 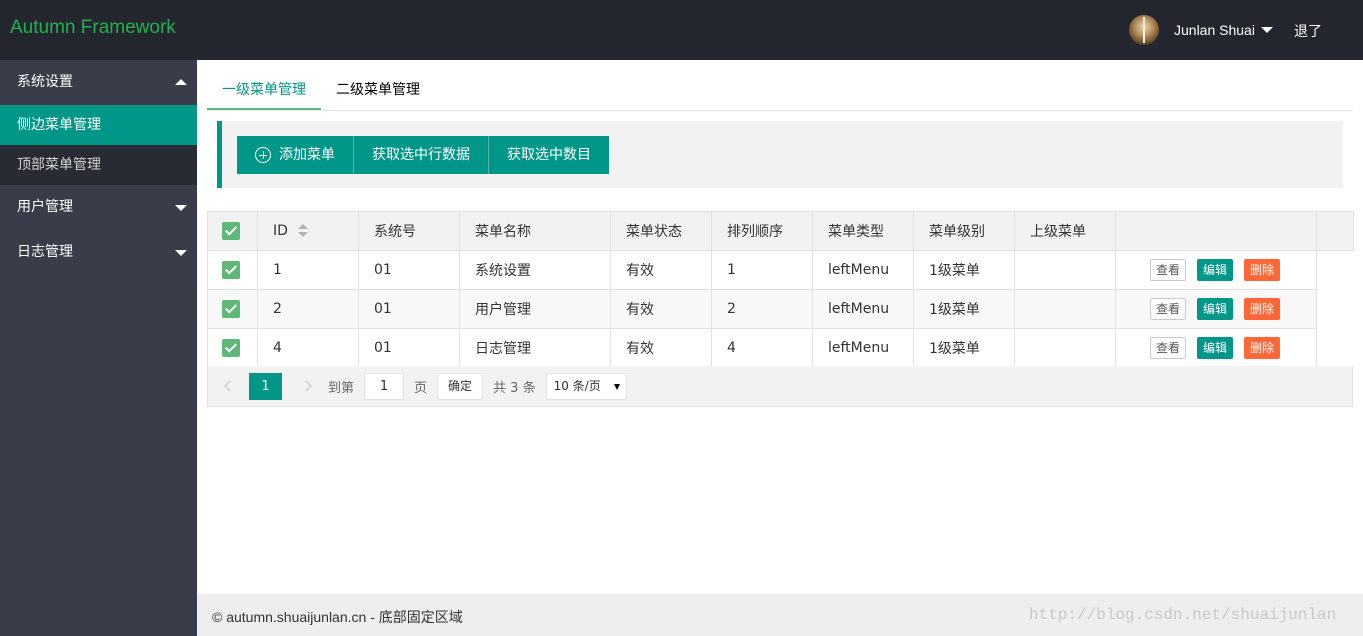 I want to click on cell-sort-order: 2, so click(x=762, y=309).